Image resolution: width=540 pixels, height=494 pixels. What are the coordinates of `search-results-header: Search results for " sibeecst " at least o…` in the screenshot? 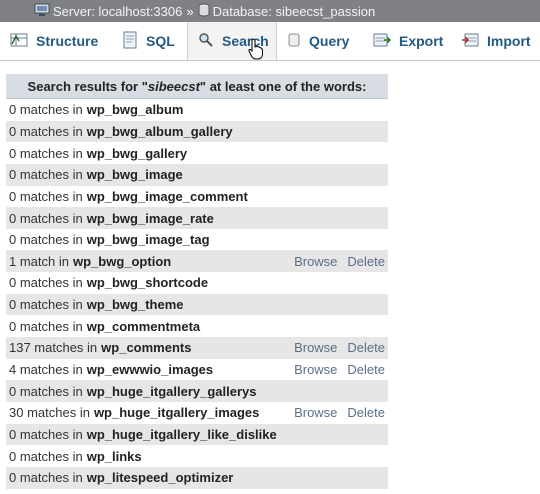 It's located at (197, 86).